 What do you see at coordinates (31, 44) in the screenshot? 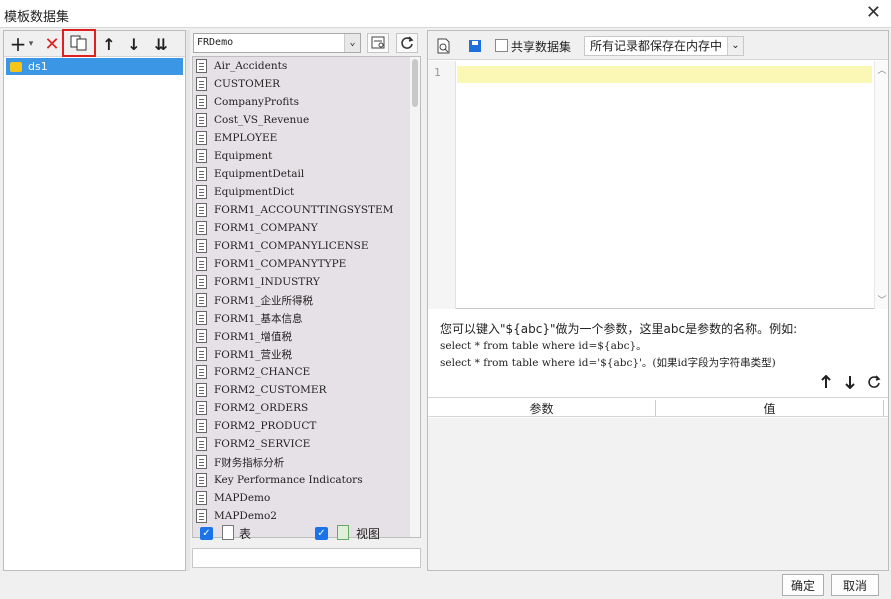
I see `add-dropdown-chevron-icon: ▾` at bounding box center [31, 44].